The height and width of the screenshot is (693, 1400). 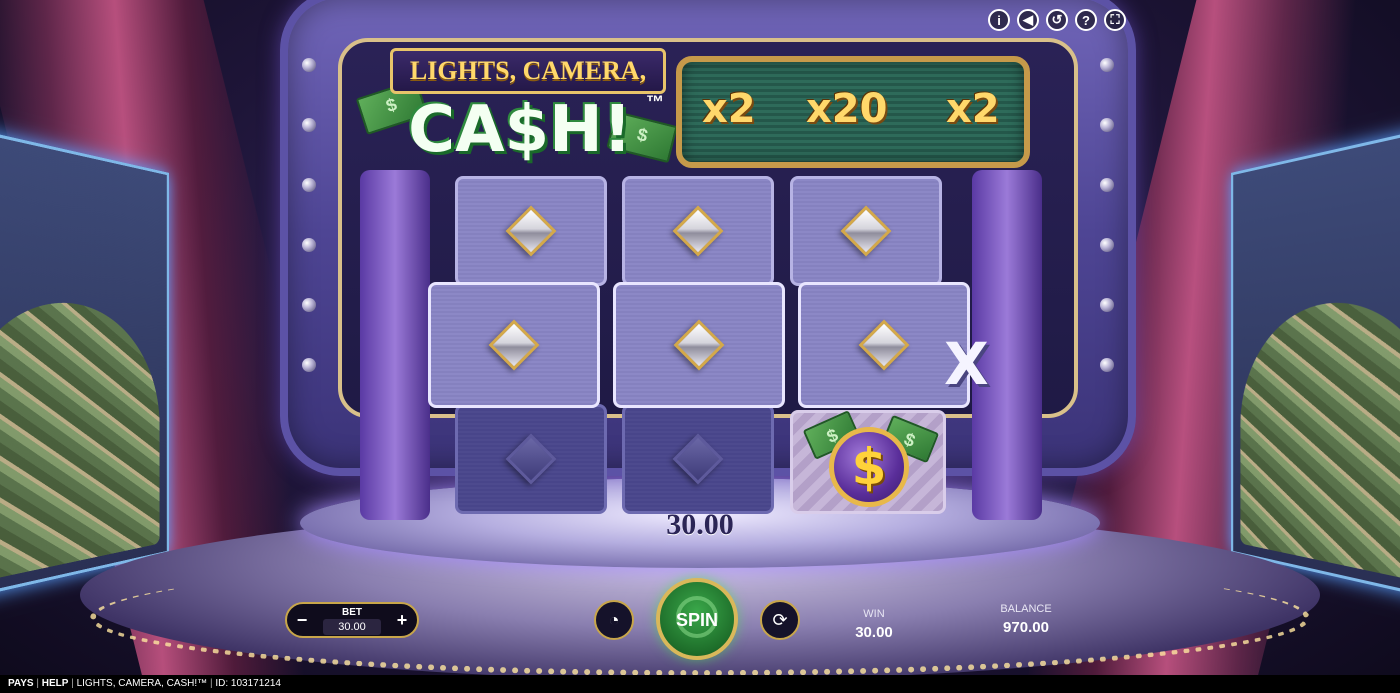 I want to click on multiplier-board: x2 x20 x2, so click(x=853, y=112).